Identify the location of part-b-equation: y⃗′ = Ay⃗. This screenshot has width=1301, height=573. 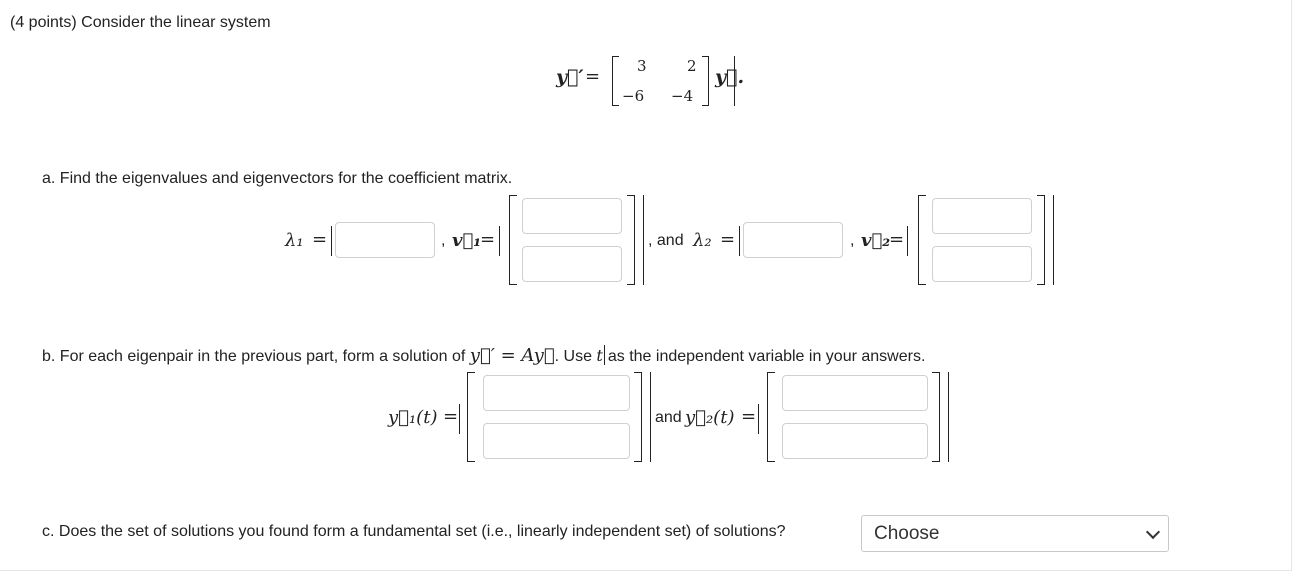
(512, 355).